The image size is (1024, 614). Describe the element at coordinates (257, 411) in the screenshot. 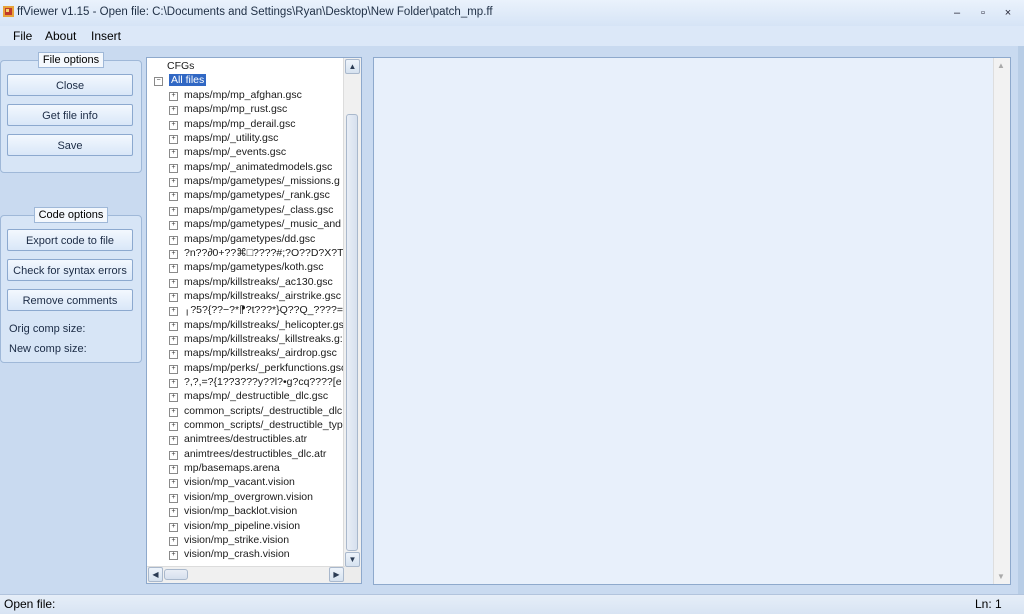

I see `tree-file-item: + common_scripts/_destructible_dlc.` at that location.